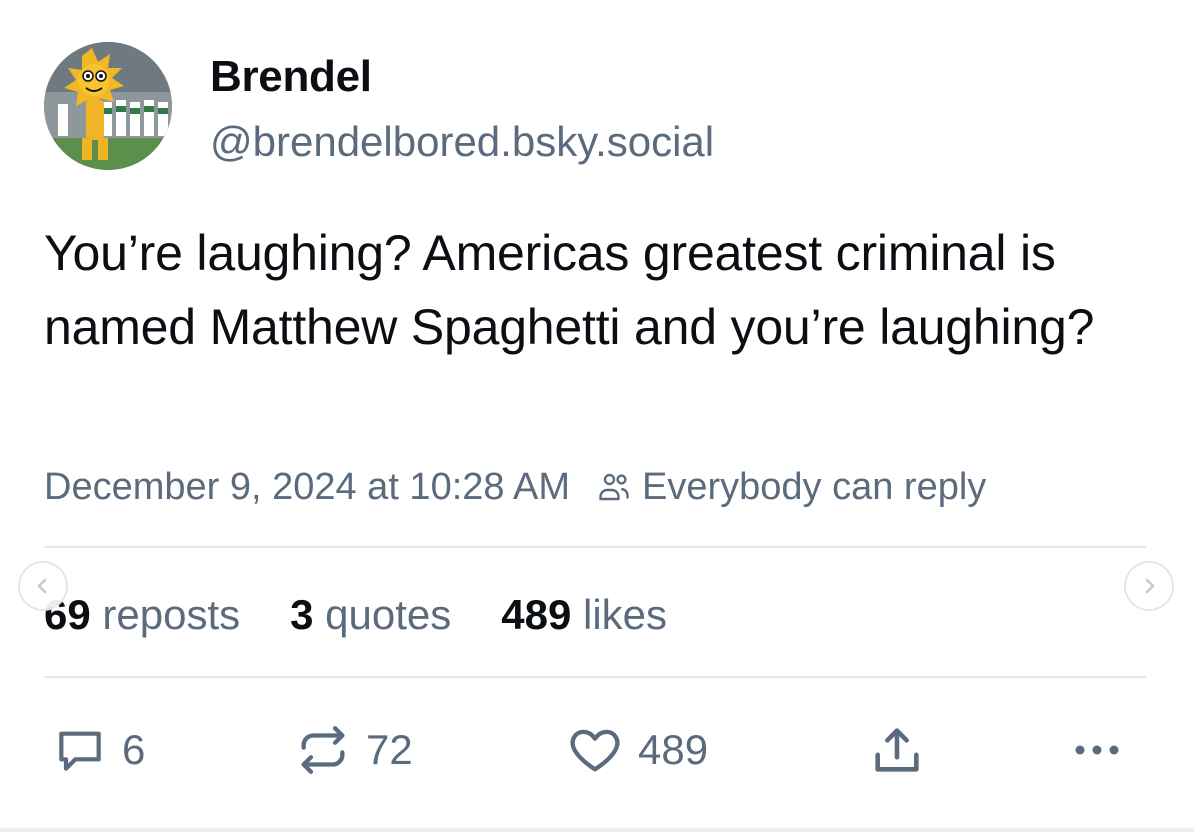 The image size is (1194, 832). What do you see at coordinates (388, 614) in the screenshot?
I see `quotes-label: quotes` at bounding box center [388, 614].